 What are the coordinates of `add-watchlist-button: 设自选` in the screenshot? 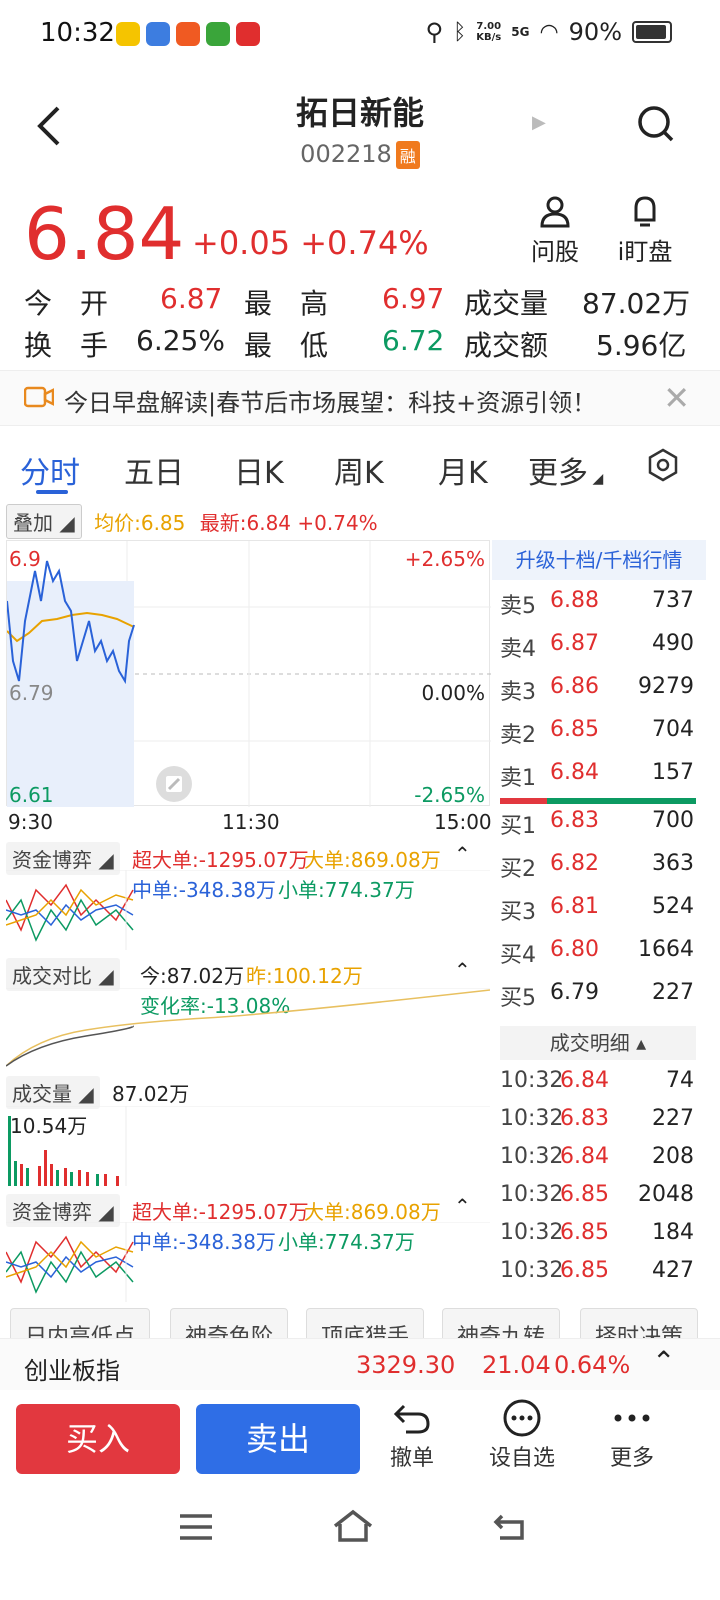 It's located at (522, 1435).